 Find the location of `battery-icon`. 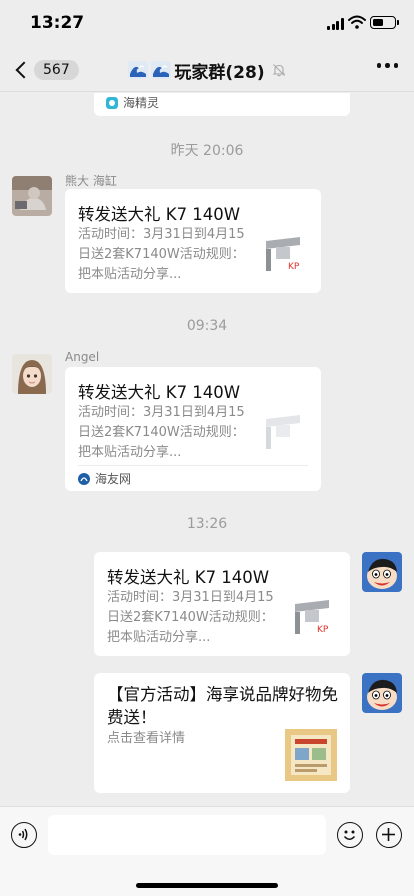

battery-icon is located at coordinates (384, 22).